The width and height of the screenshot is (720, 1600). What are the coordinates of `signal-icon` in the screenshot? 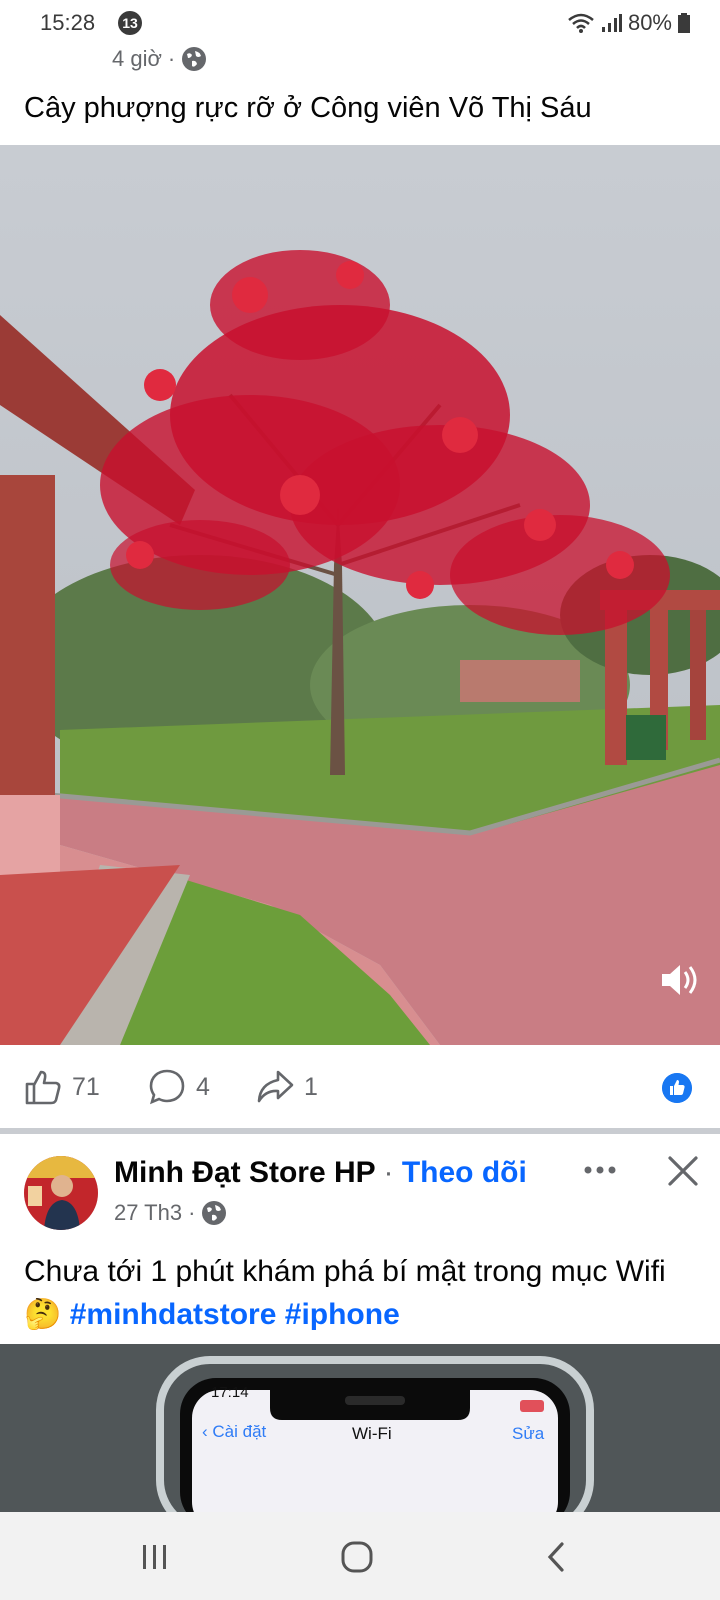 It's located at (611, 23).